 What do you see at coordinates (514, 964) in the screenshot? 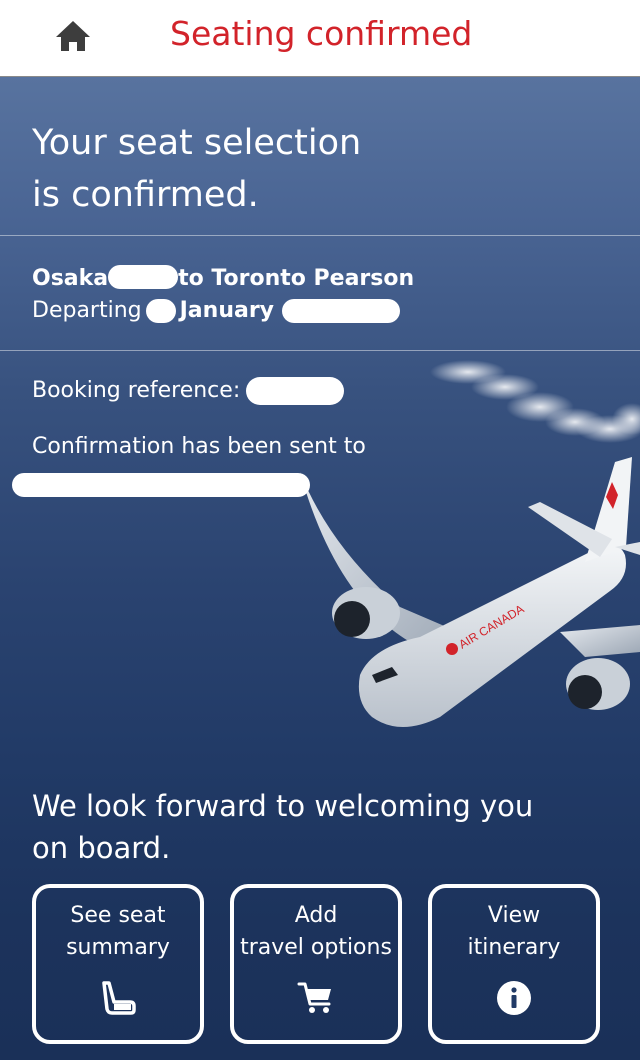
I see `view-itinerary-button: View itinerary` at bounding box center [514, 964].